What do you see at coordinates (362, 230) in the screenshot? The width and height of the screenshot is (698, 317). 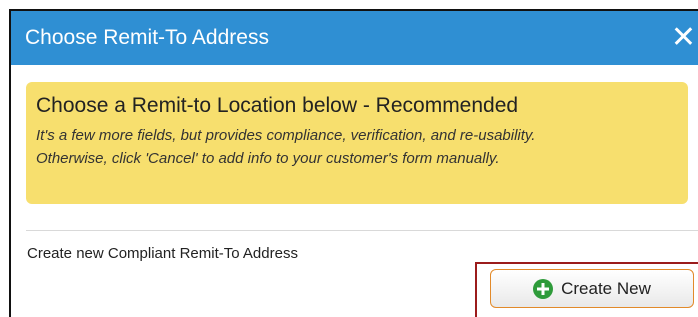 I see `section-divider` at bounding box center [362, 230].